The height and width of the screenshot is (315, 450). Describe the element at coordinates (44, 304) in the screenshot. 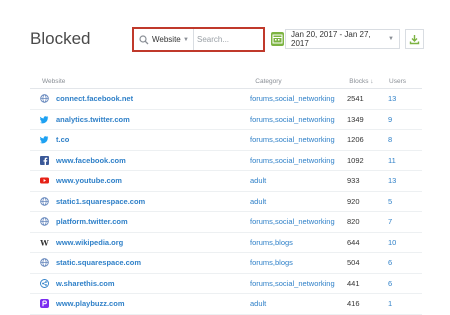

I see `playbuzz-icon` at that location.